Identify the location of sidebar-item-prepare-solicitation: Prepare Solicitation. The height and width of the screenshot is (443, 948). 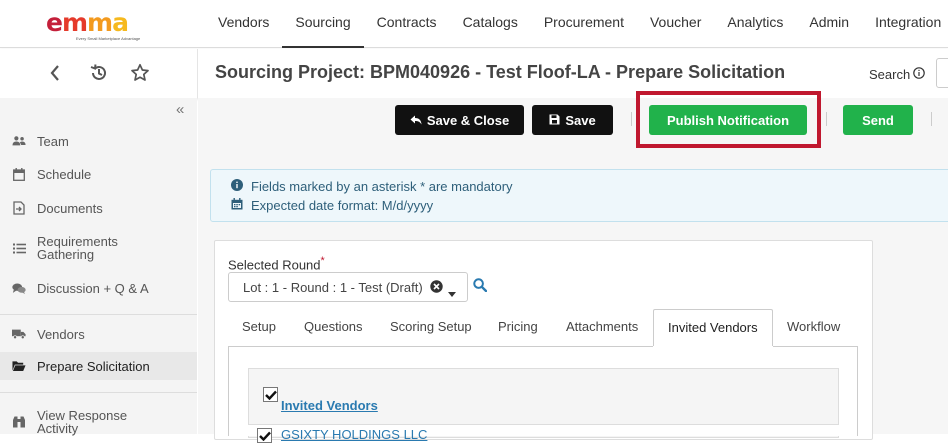
(98, 366).